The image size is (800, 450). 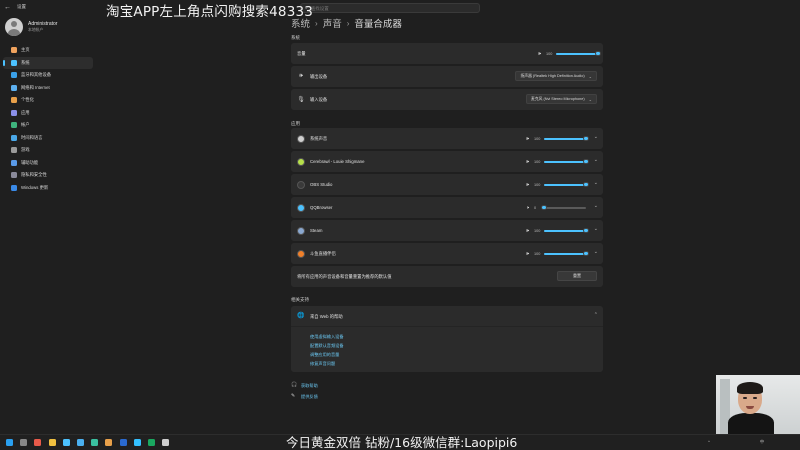 What do you see at coordinates (322, 364) in the screenshot?
I see `help-link: 修复声音问题` at bounding box center [322, 364].